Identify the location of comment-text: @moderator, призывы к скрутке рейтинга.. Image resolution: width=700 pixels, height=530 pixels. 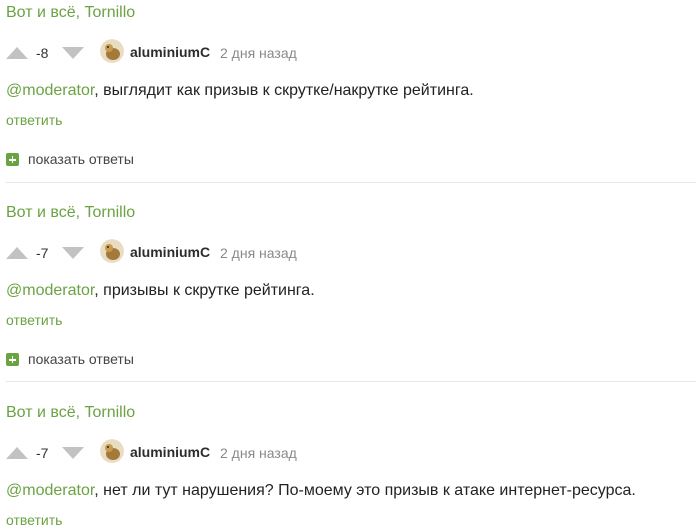
(160, 291).